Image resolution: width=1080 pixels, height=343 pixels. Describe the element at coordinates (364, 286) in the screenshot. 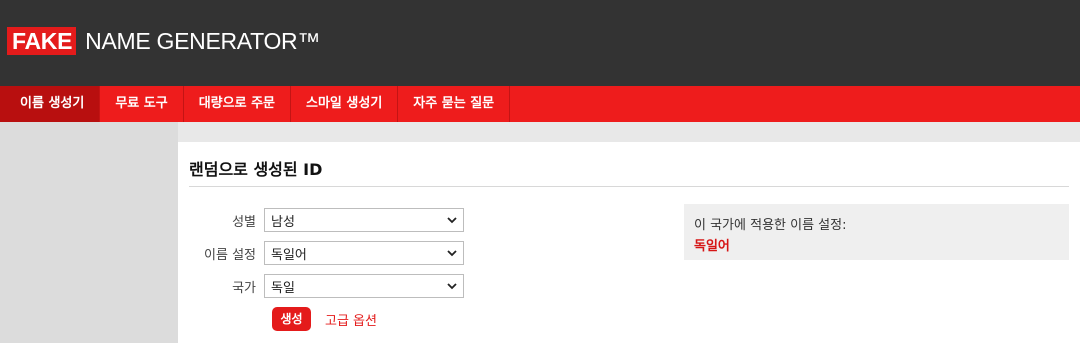

I see `country-select: 독일` at that location.